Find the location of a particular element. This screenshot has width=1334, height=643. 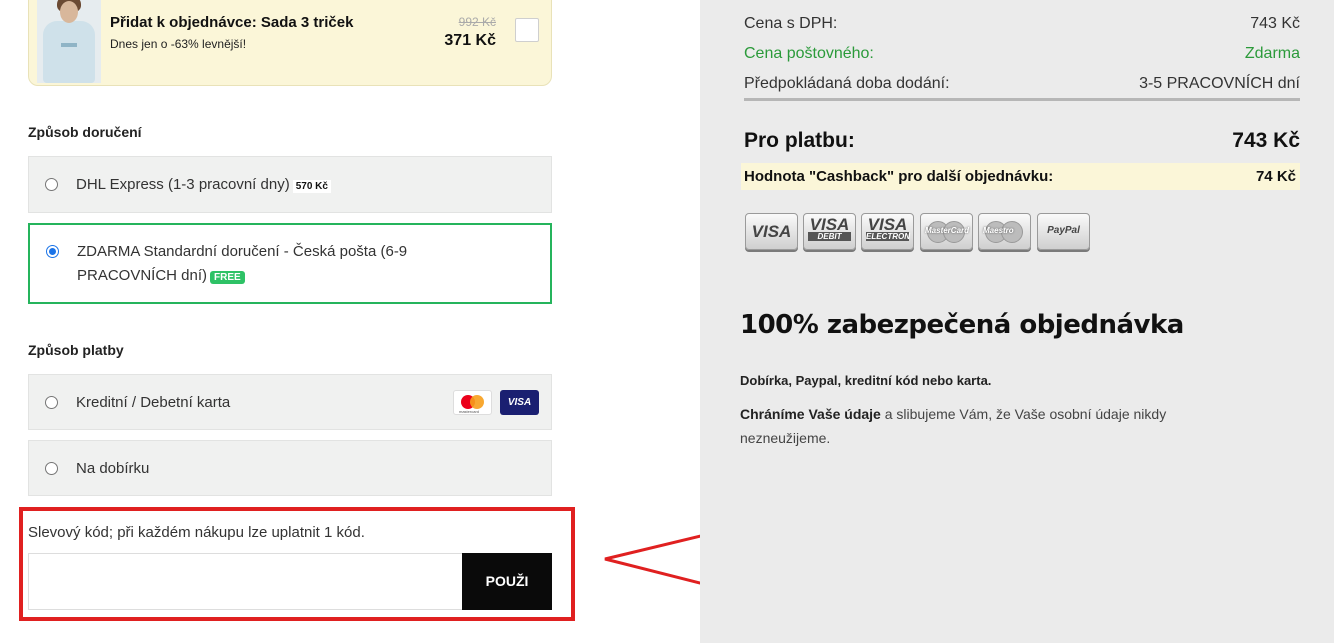

tshirt-product-image is located at coordinates (69, 41).